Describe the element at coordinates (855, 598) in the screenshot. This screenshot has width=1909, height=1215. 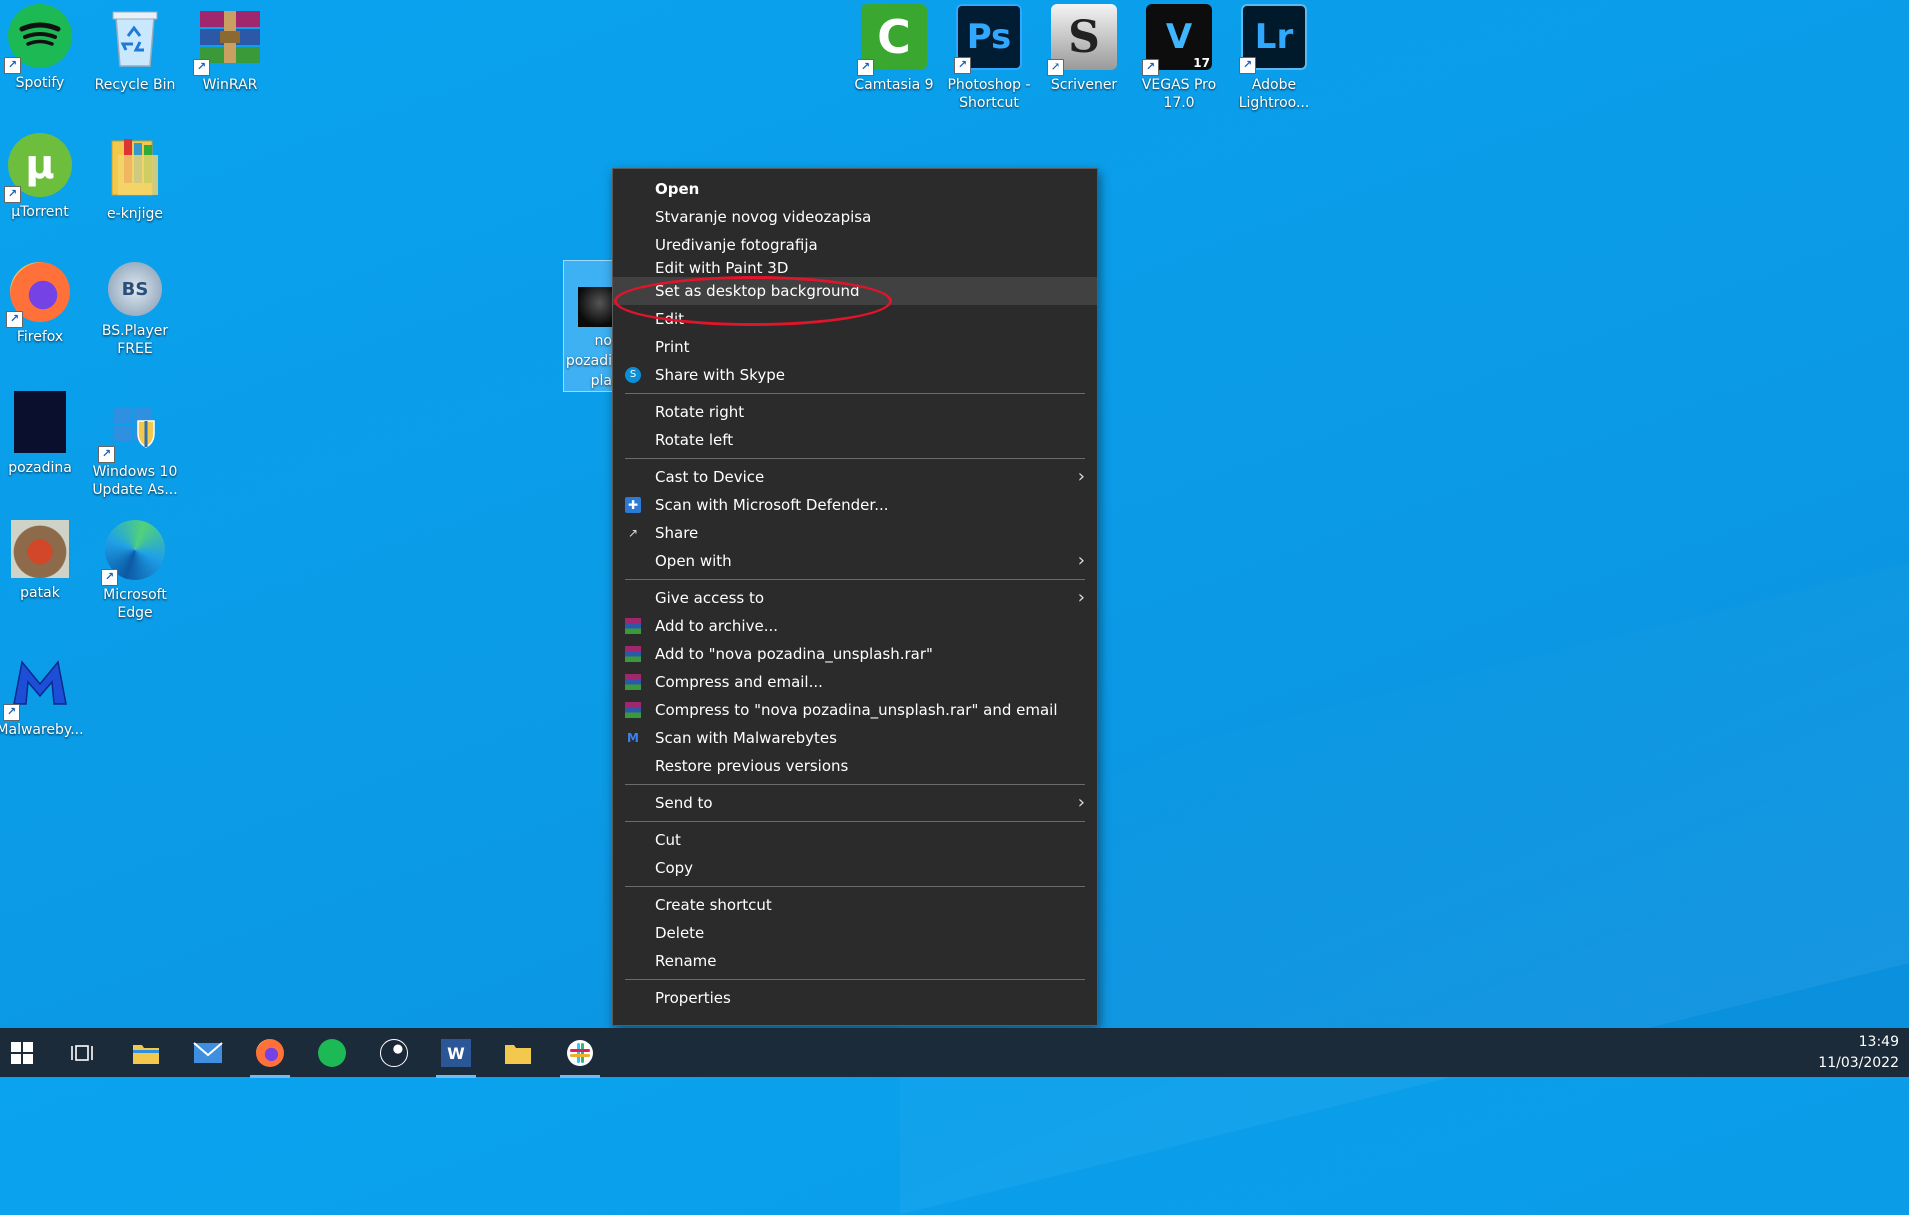
I see `menu-item-give-access: Give access to ›` at that location.